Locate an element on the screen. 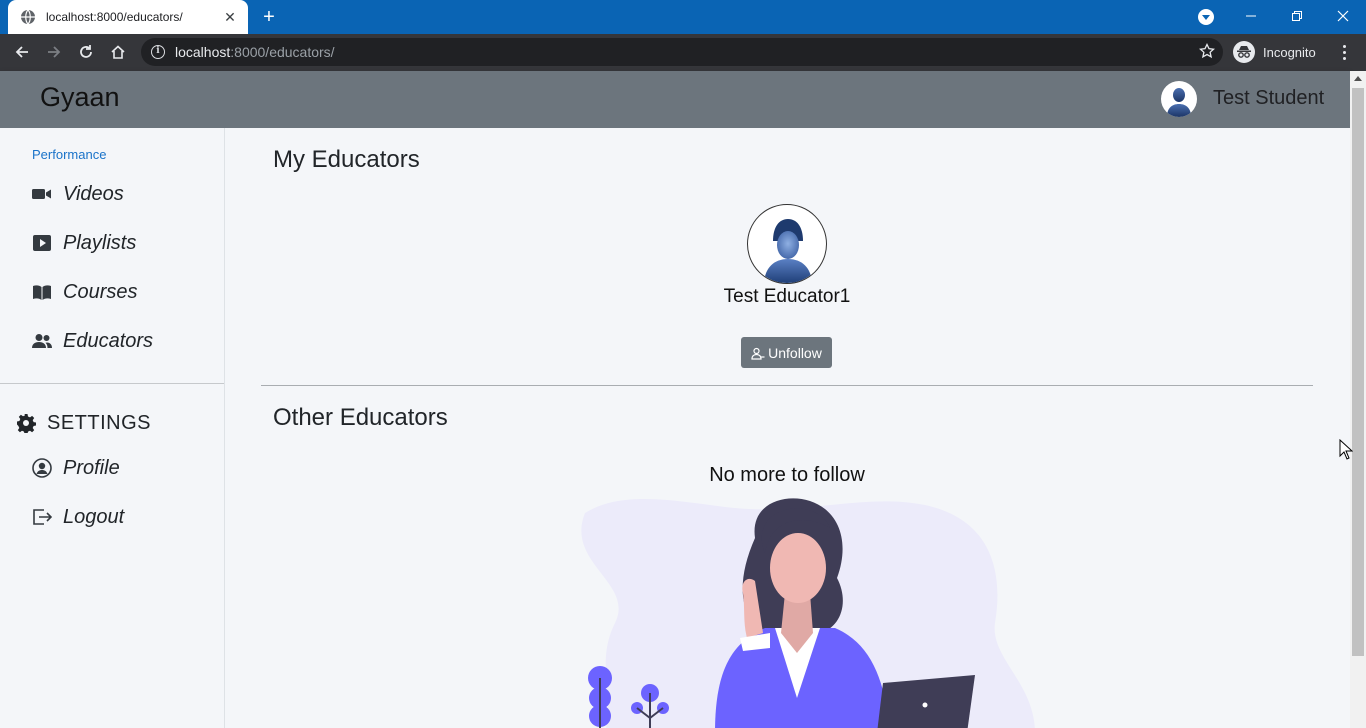 The width and height of the screenshot is (1366, 728). url-host: localhost is located at coordinates (203, 52).